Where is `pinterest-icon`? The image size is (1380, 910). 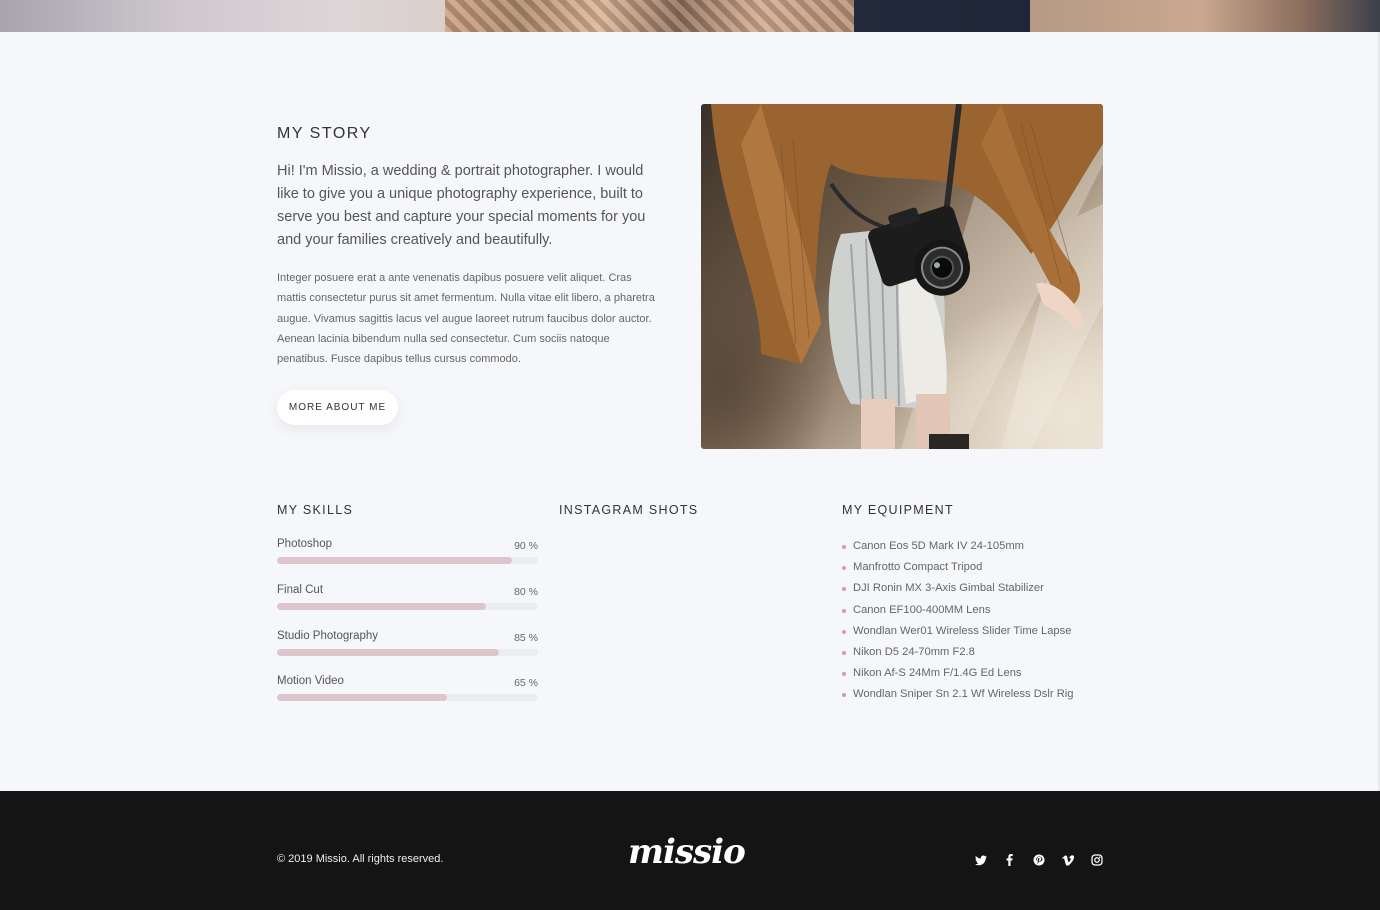
pinterest-icon is located at coordinates (1038, 860).